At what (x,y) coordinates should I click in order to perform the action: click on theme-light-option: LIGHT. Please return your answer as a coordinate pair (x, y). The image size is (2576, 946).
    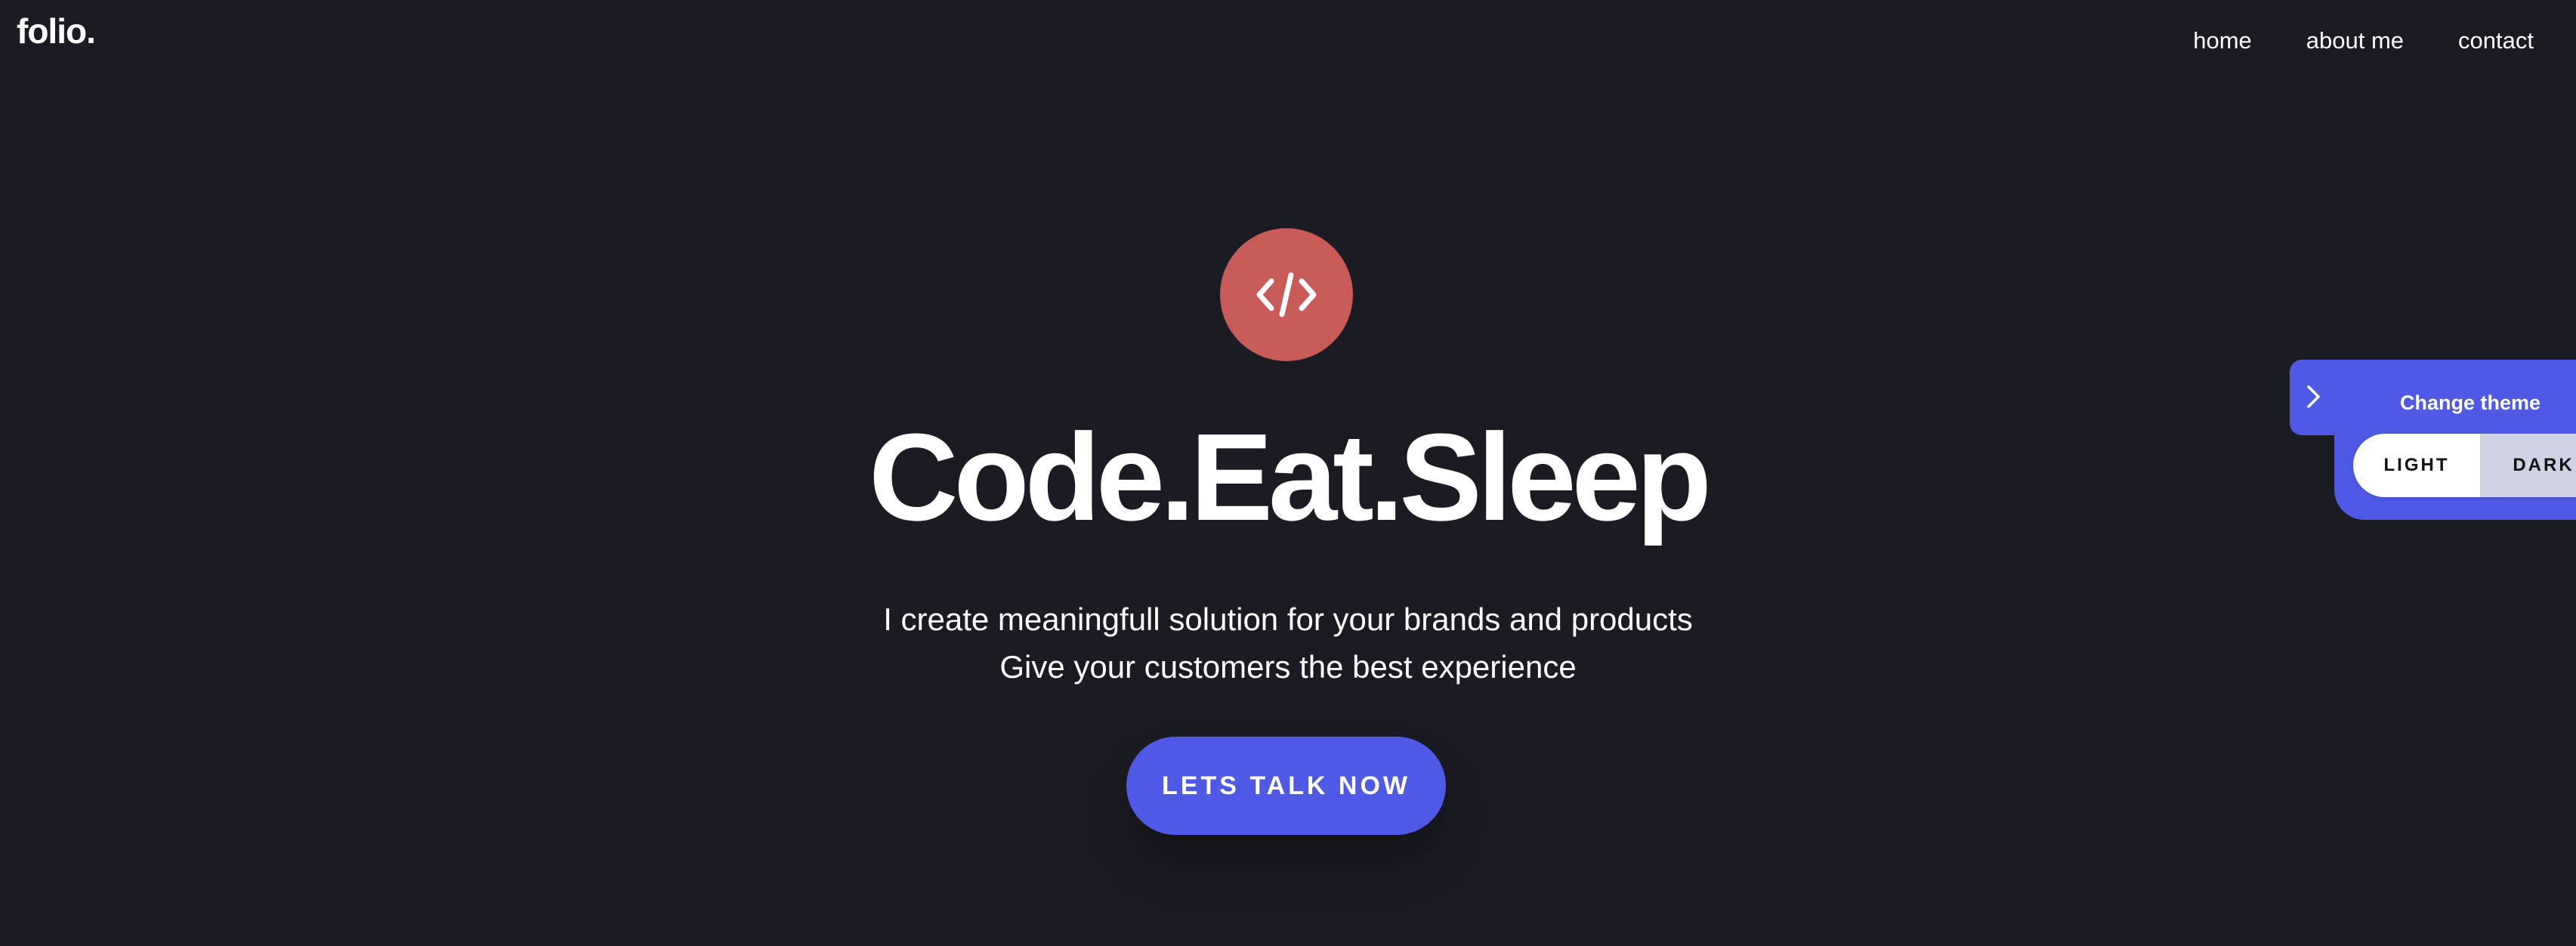
    Looking at the image, I should click on (2416, 466).